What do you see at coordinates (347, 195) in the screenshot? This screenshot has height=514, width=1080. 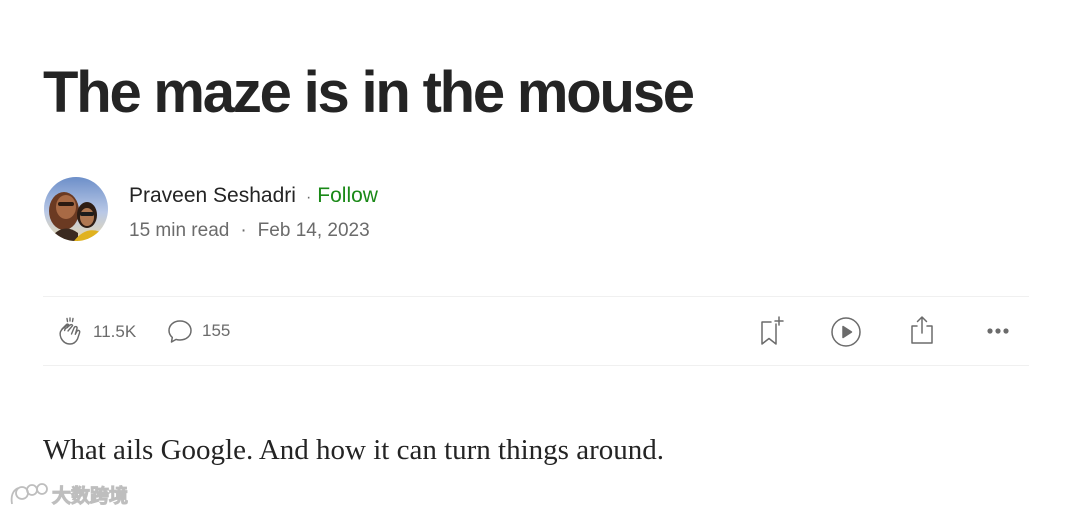 I see `follow-button: Follow` at bounding box center [347, 195].